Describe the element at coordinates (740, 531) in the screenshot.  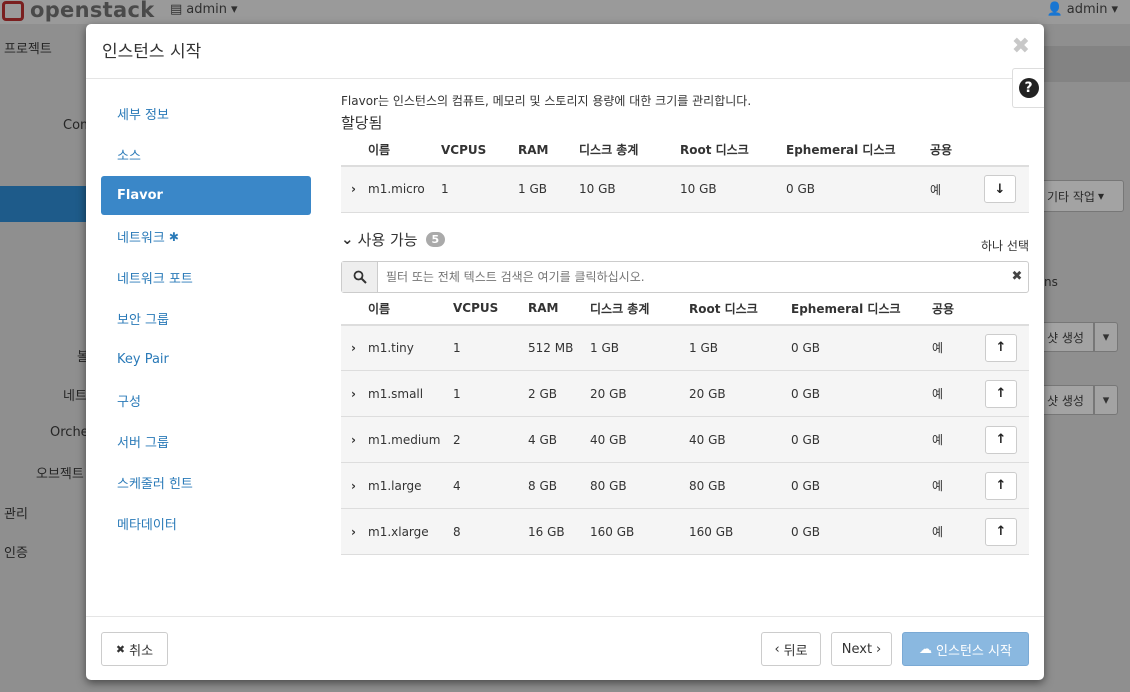
I see `cell-root-disk: 160 GB` at that location.